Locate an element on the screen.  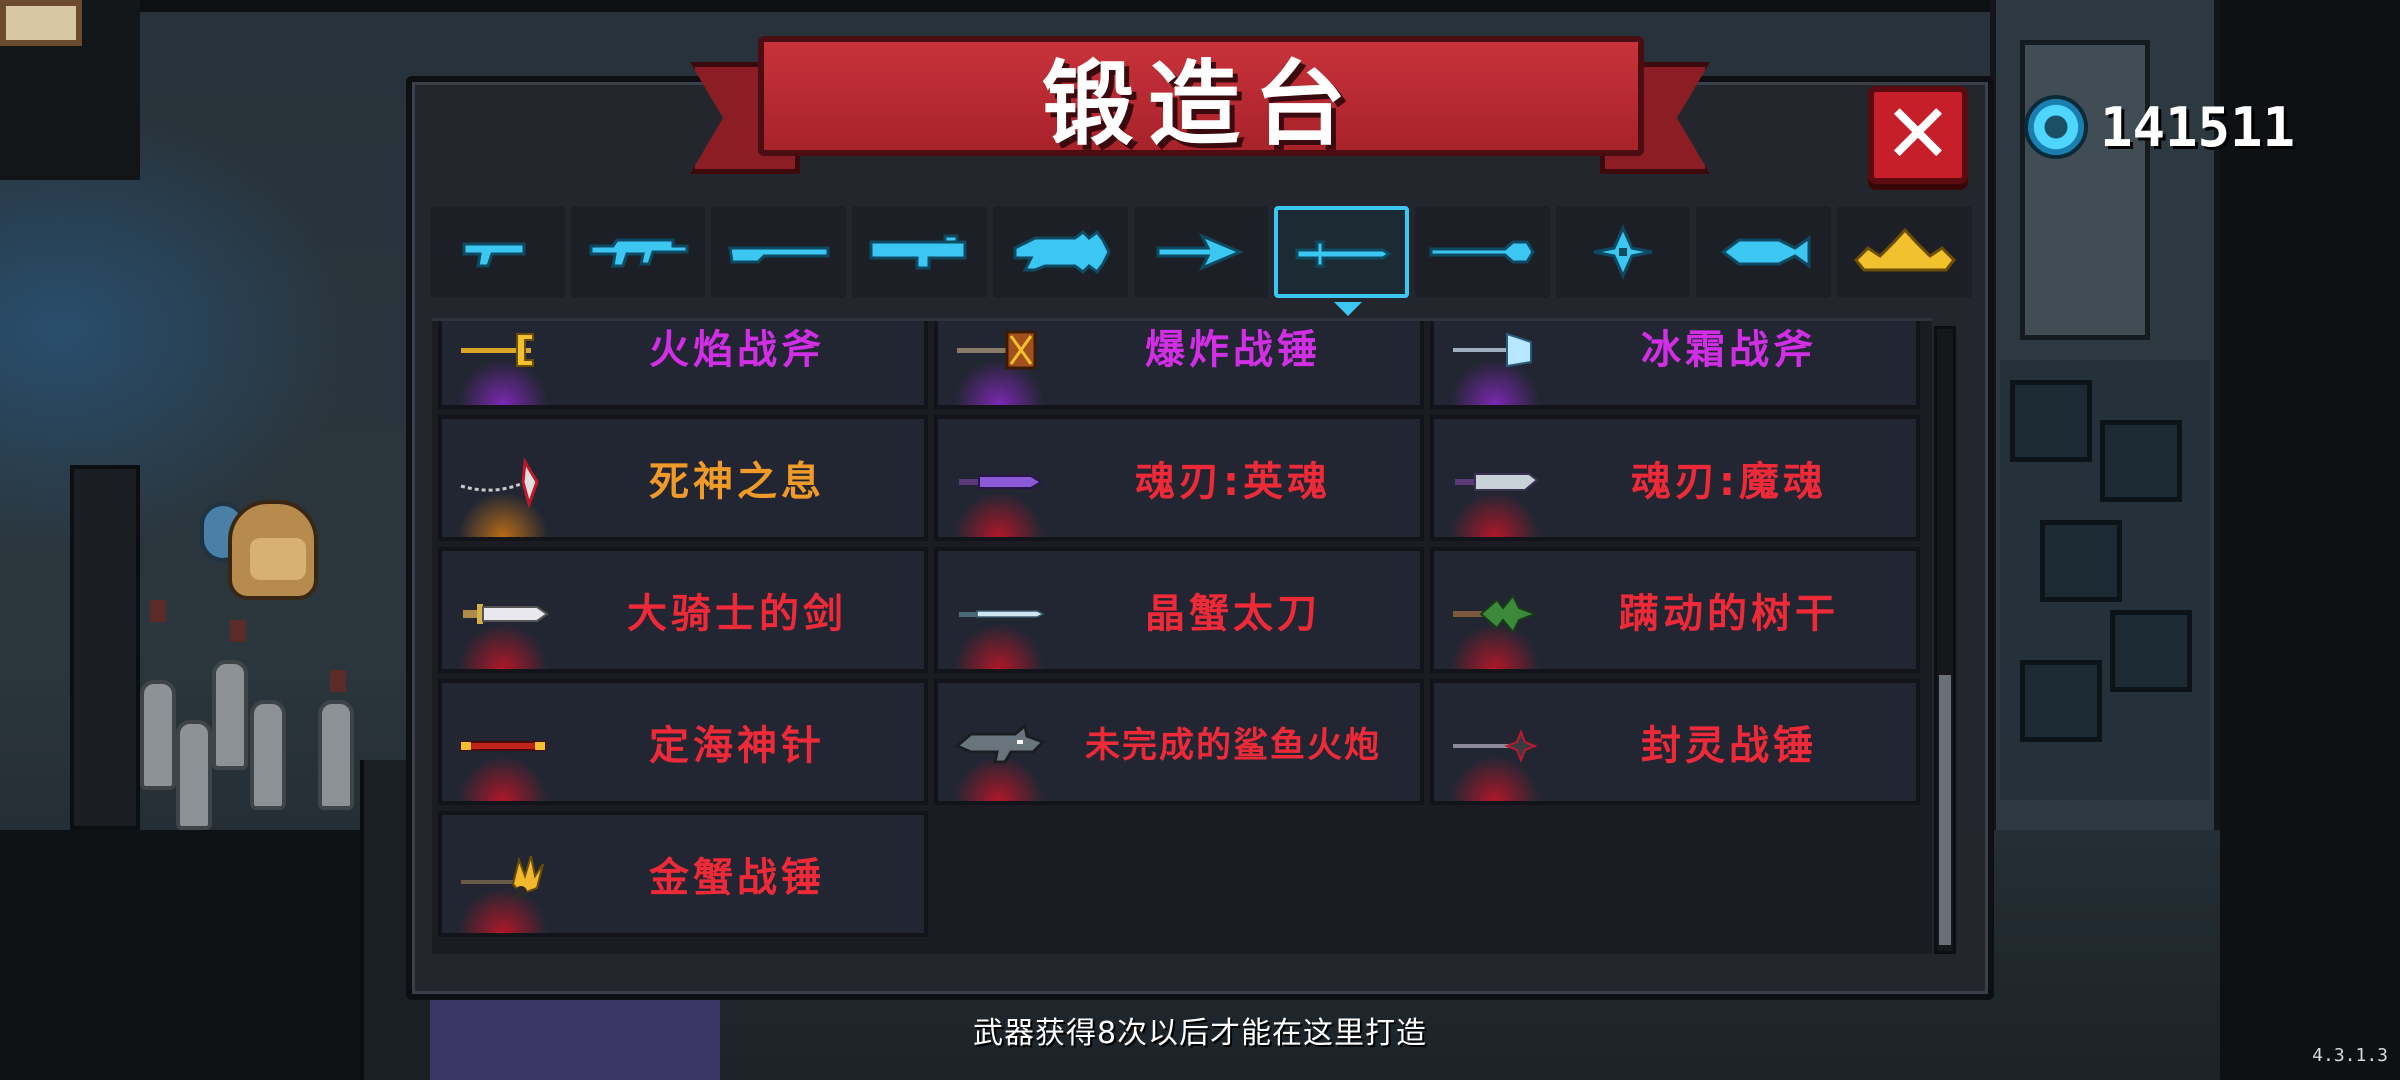
title-banner: 锻造台 is located at coordinates (1201, 97).